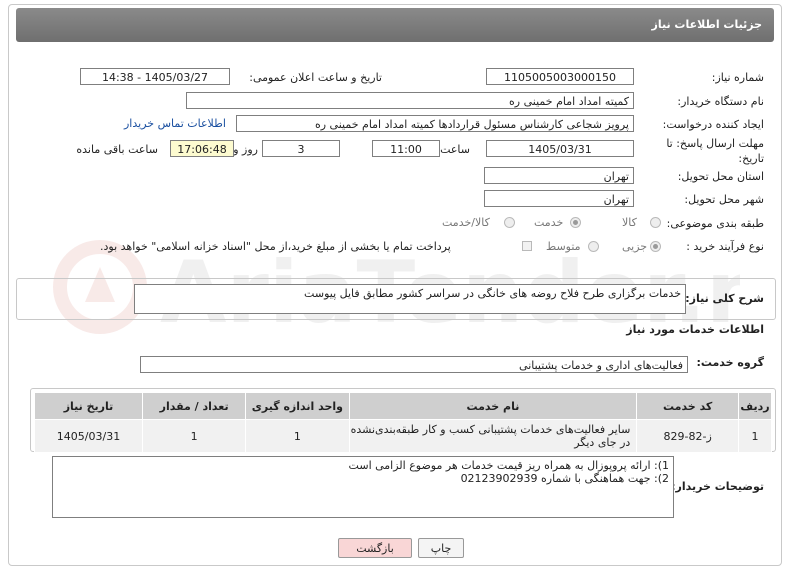 This screenshot has width=788, height=574. What do you see at coordinates (755, 406) in the screenshot?
I see `col-index-header: ردیف` at bounding box center [755, 406].